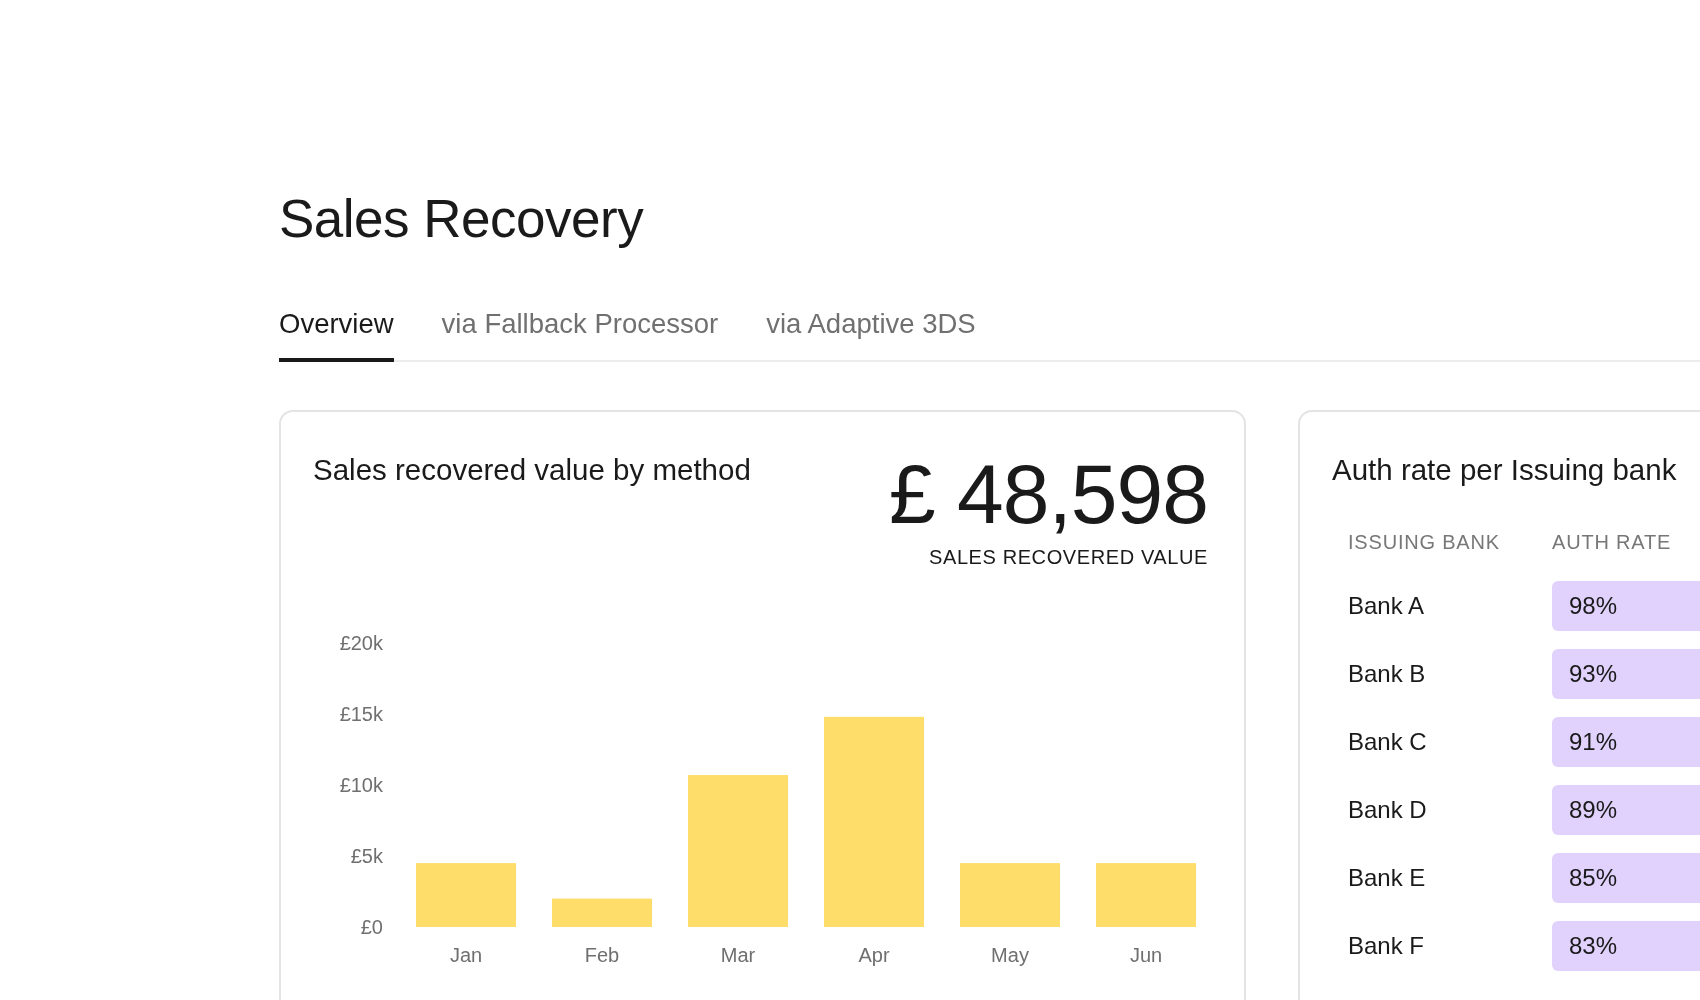  I want to click on table-cell-text: Bank A, so click(1387, 606).